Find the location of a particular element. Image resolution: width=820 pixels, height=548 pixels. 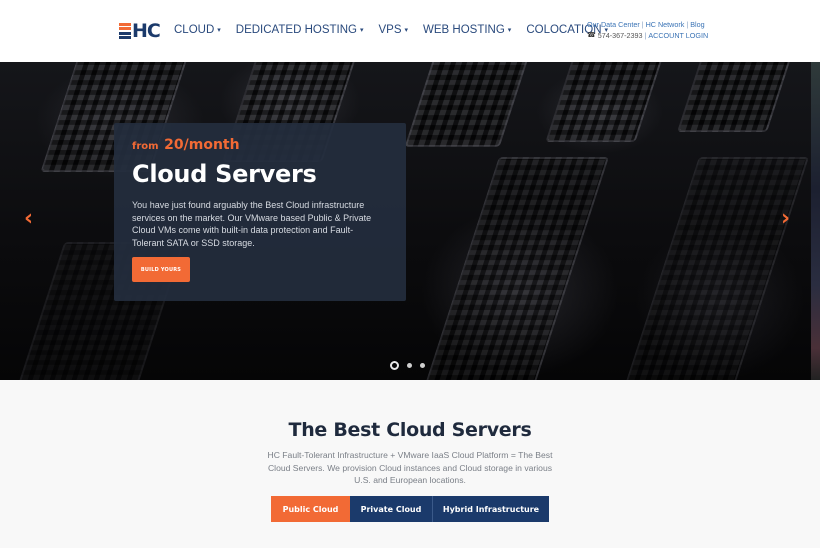

link-hc-network: HC Network is located at coordinates (665, 24).